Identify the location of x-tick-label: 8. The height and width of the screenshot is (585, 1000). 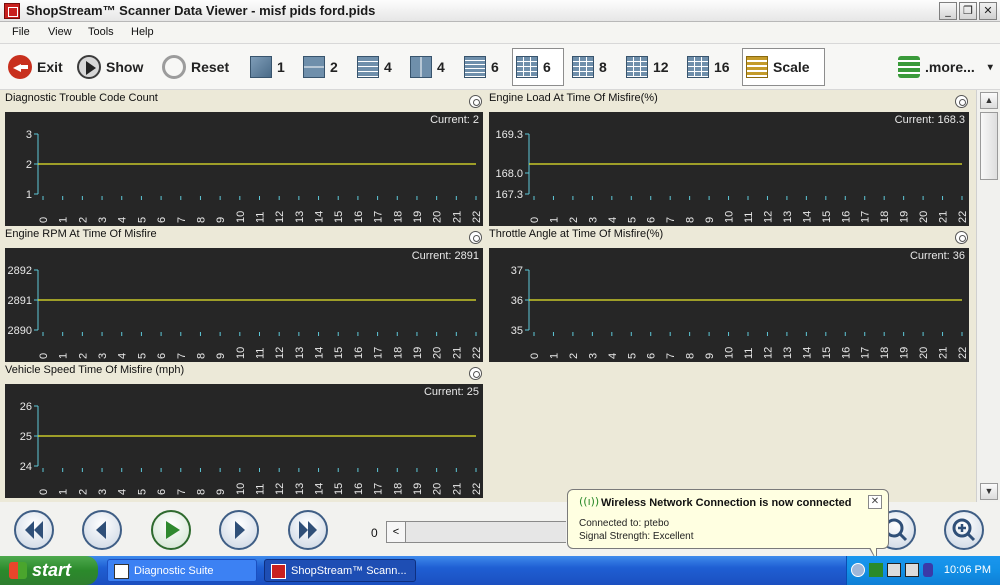
(691, 356).